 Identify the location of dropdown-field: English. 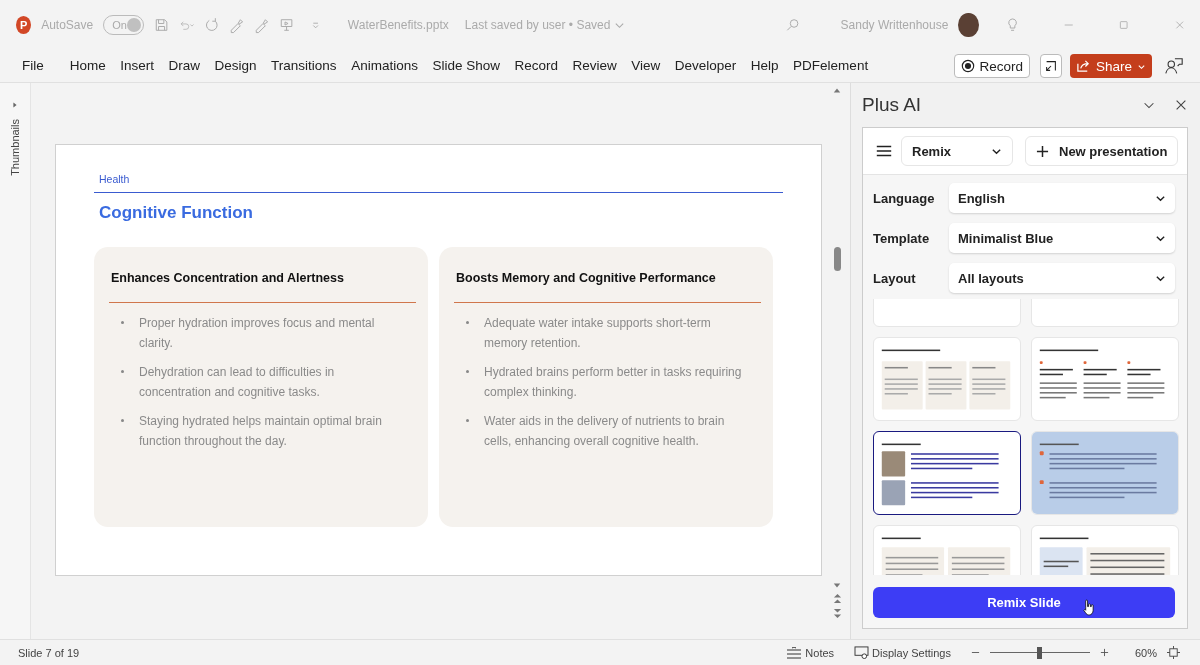
(1062, 198).